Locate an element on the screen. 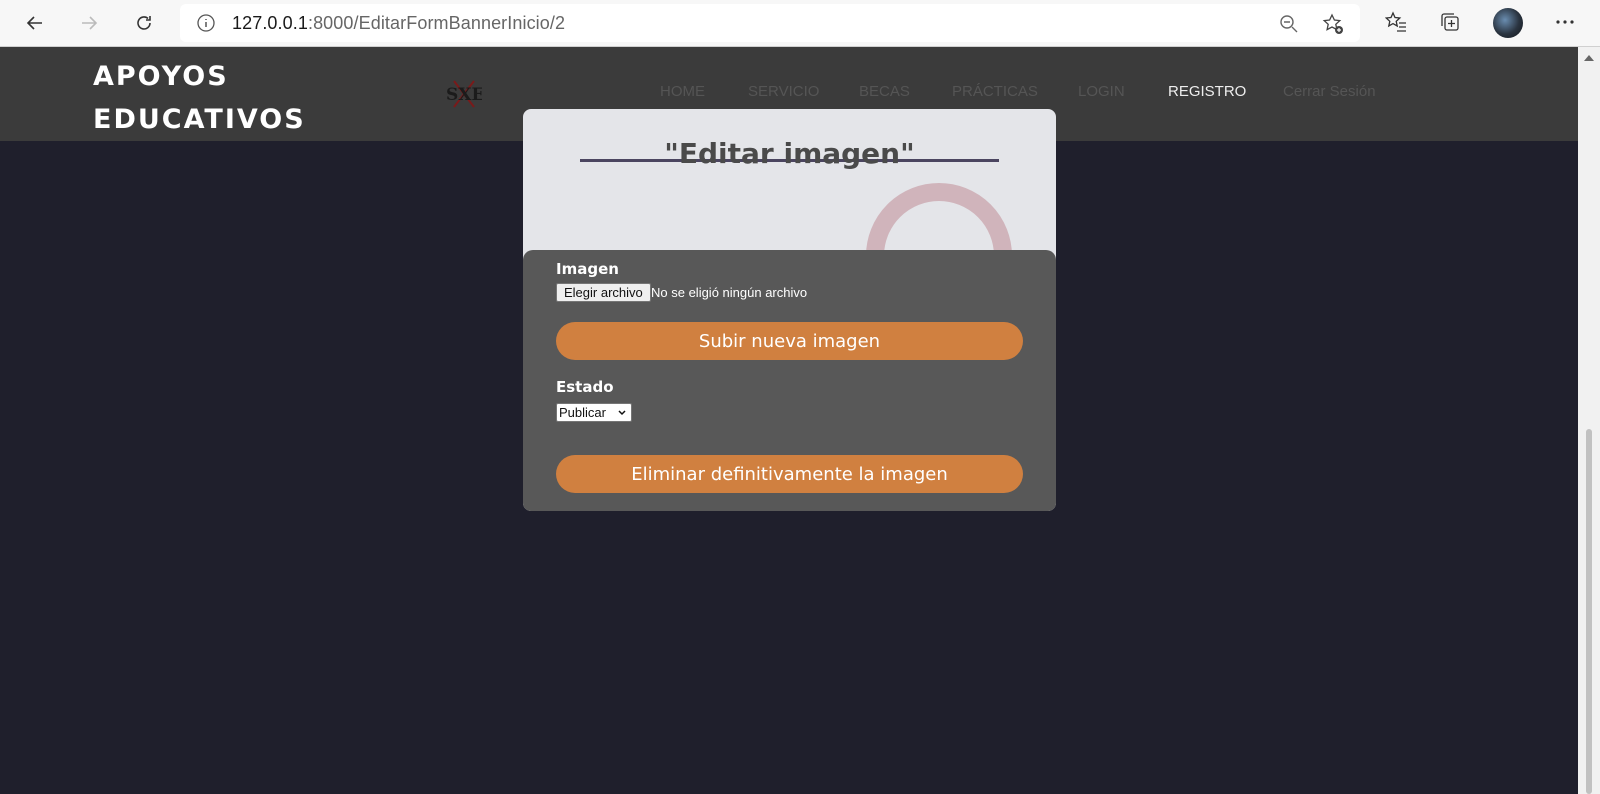  site-logo: SXE is located at coordinates (465, 93).